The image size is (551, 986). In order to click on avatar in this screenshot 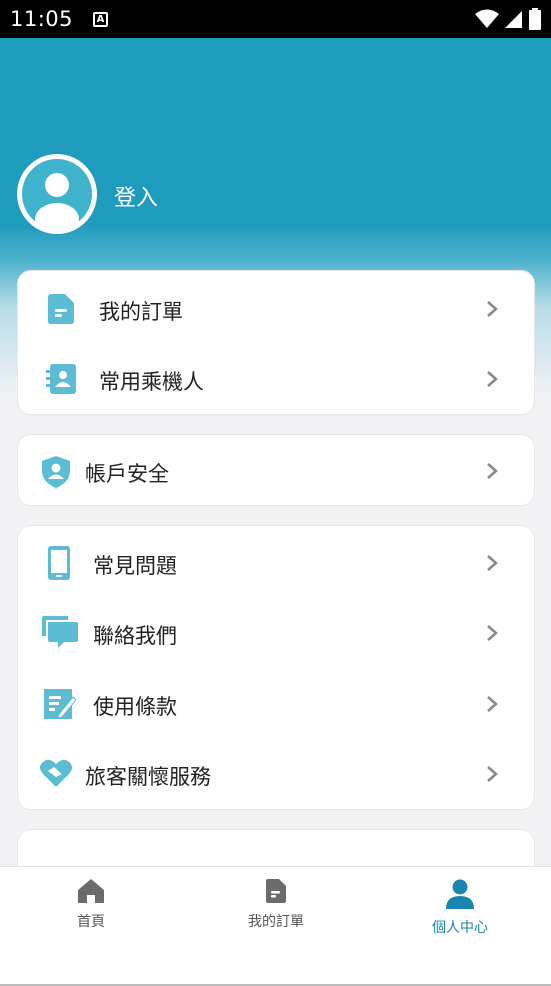, I will do `click(57, 194)`.